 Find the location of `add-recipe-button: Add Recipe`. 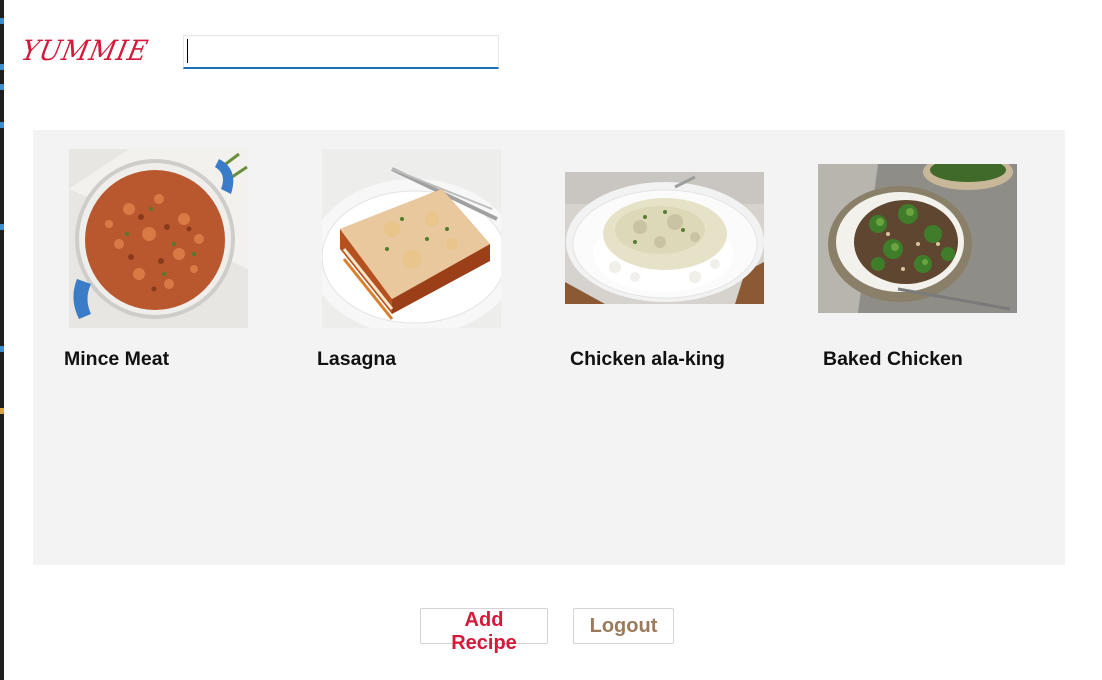

add-recipe-button: Add Recipe is located at coordinates (484, 631).